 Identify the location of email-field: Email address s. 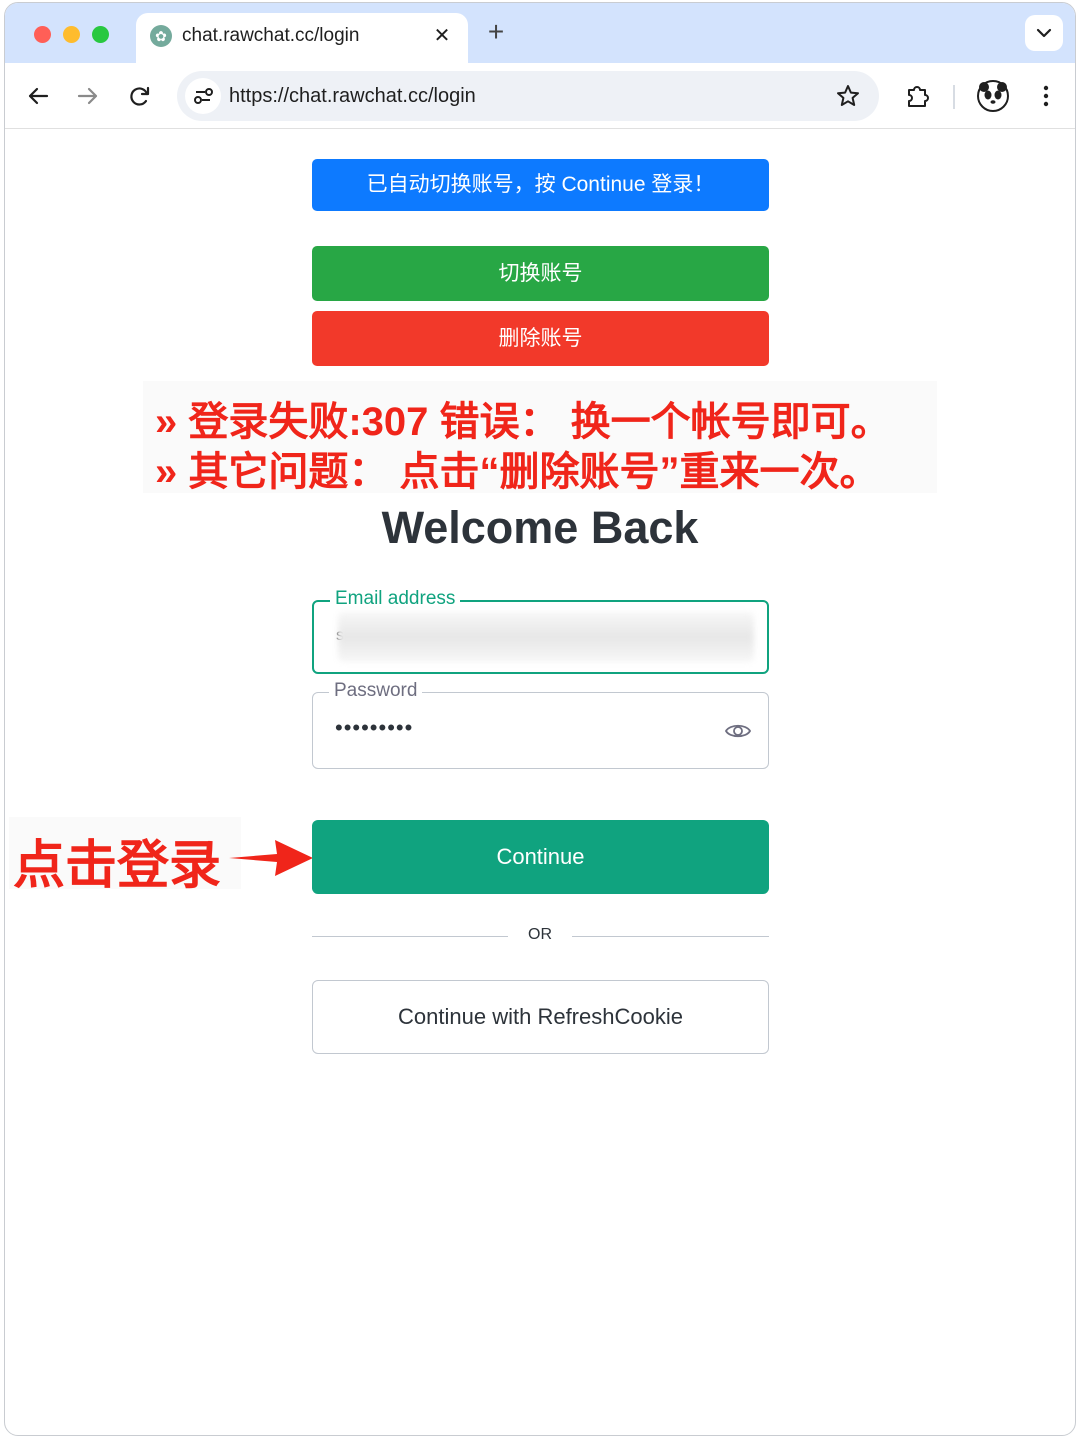
(540, 631).